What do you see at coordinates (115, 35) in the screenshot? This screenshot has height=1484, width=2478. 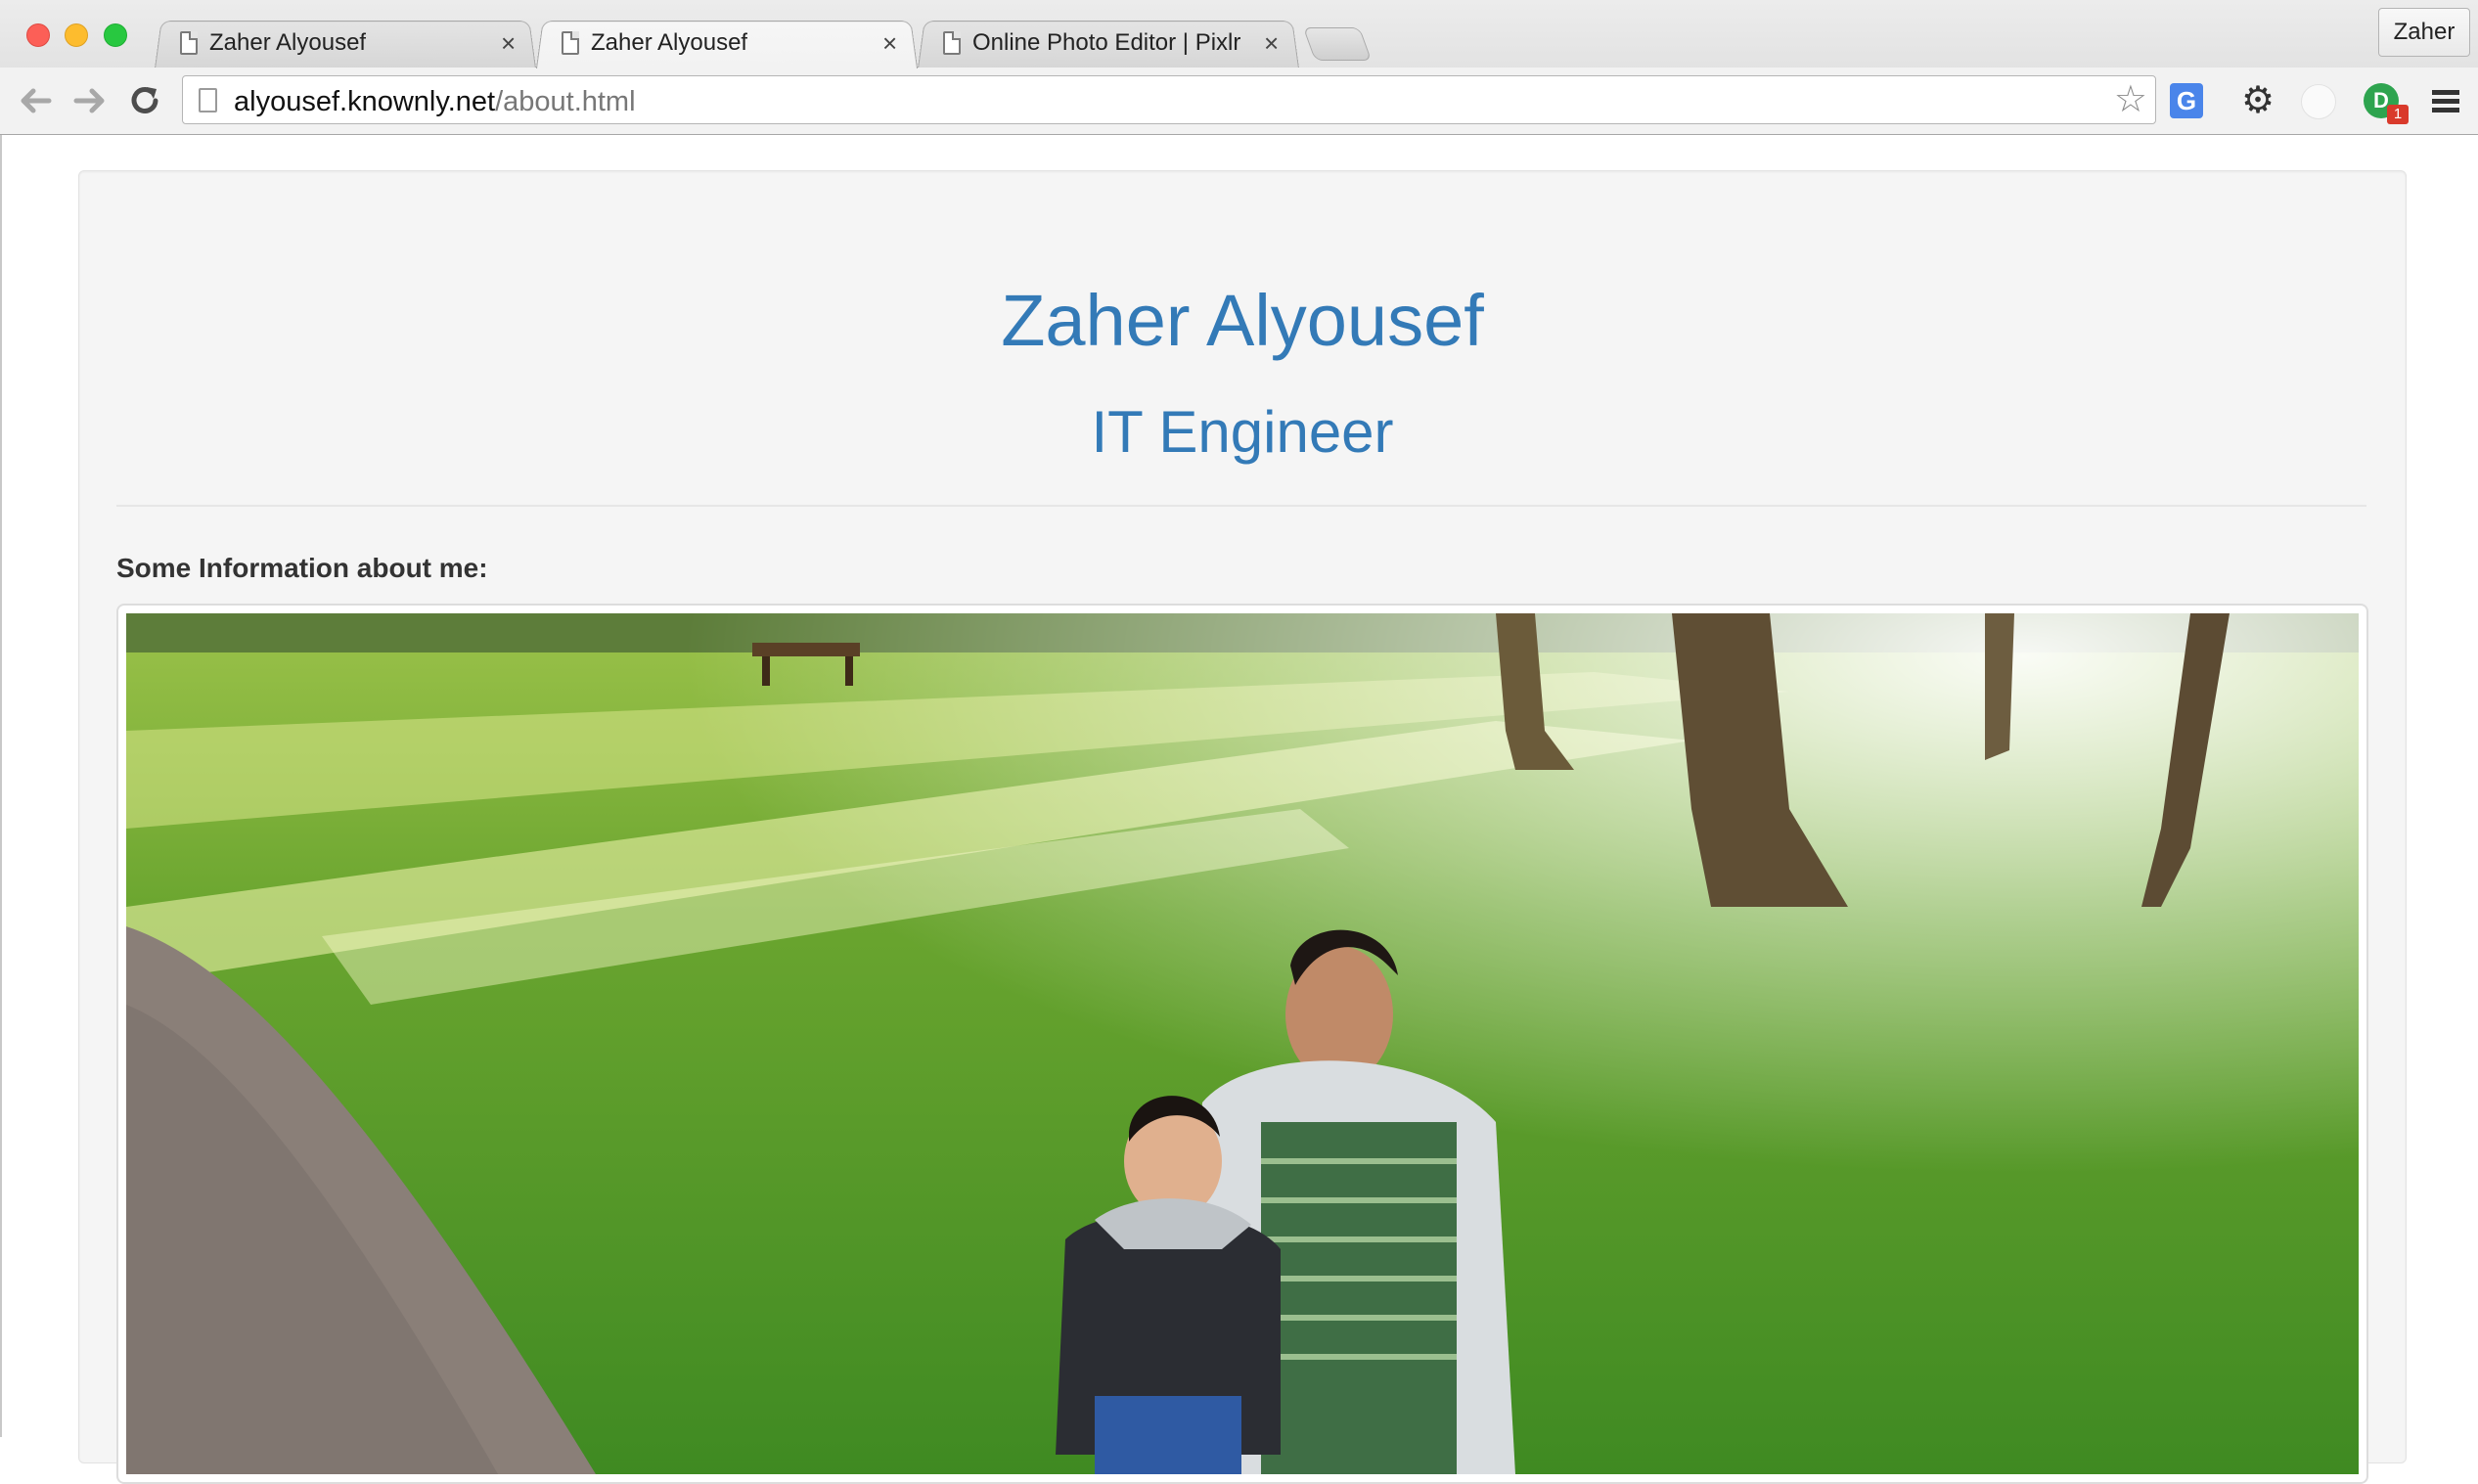 I see `maximize-window-button` at bounding box center [115, 35].